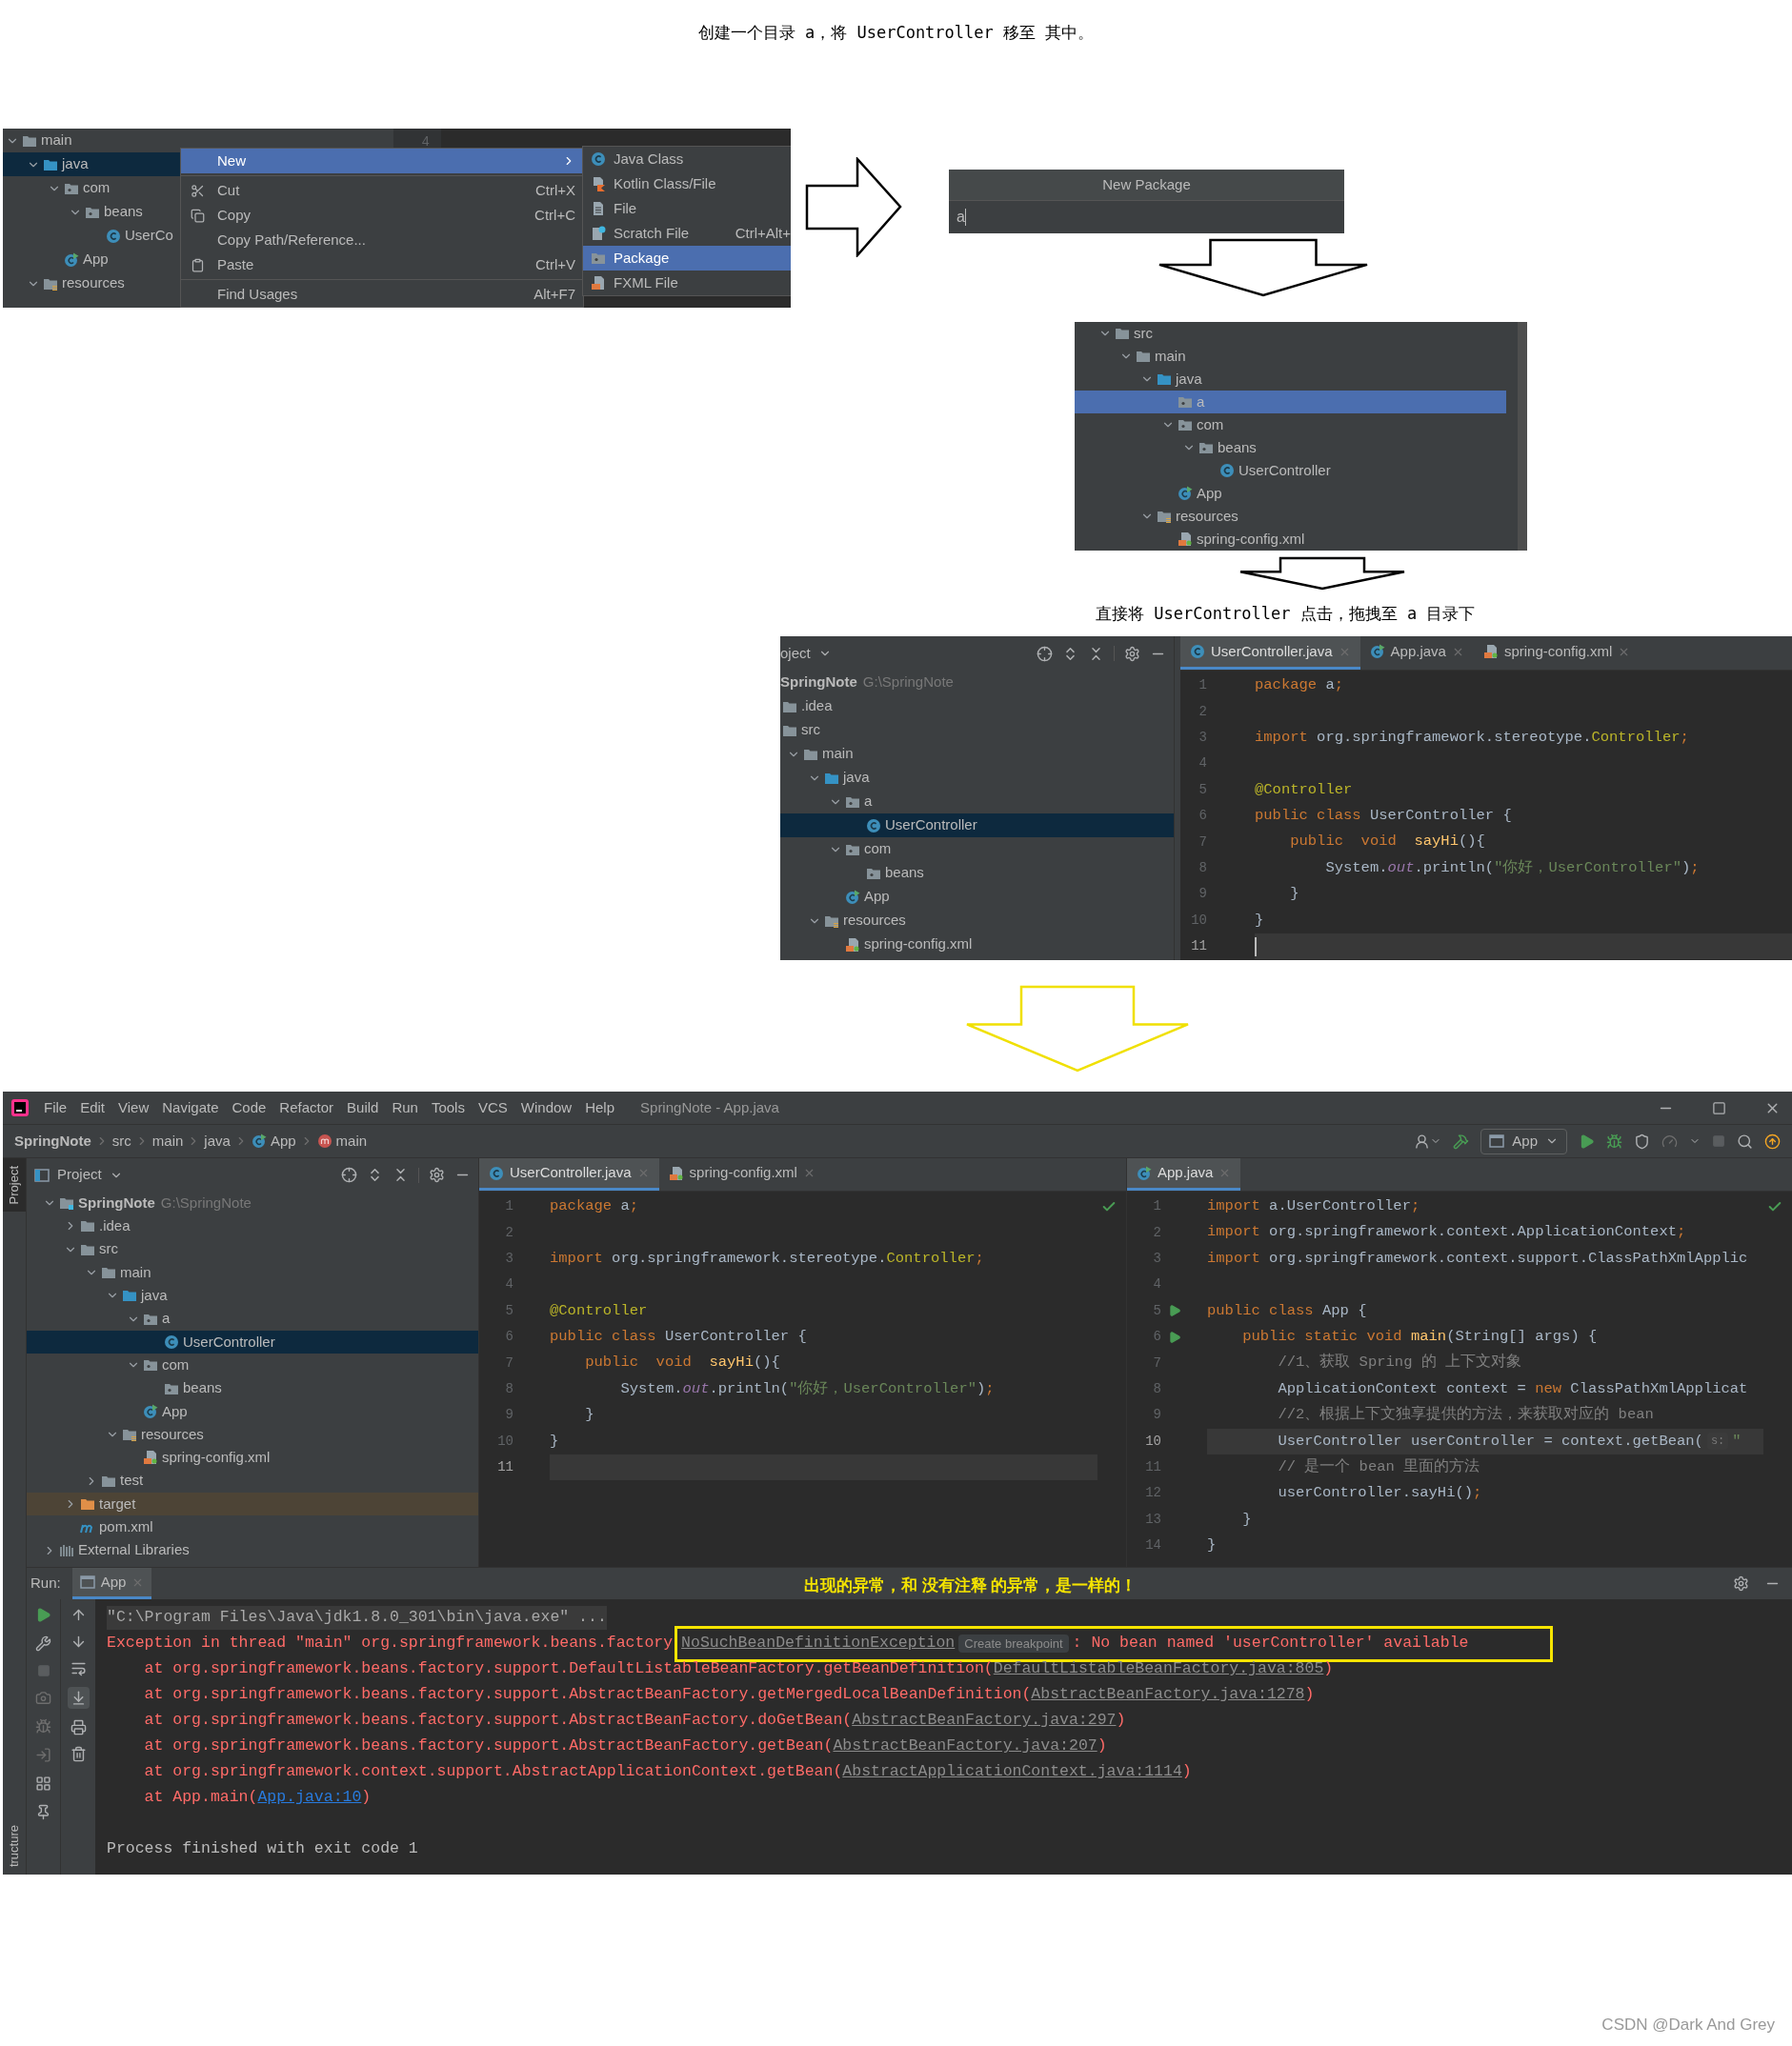  Describe the element at coordinates (649, 1772) in the screenshot. I see `console-line: at org.springframework.context.support.AbstractApplicationContext.getBean(AbstractApplicationContext.java:1114)` at that location.